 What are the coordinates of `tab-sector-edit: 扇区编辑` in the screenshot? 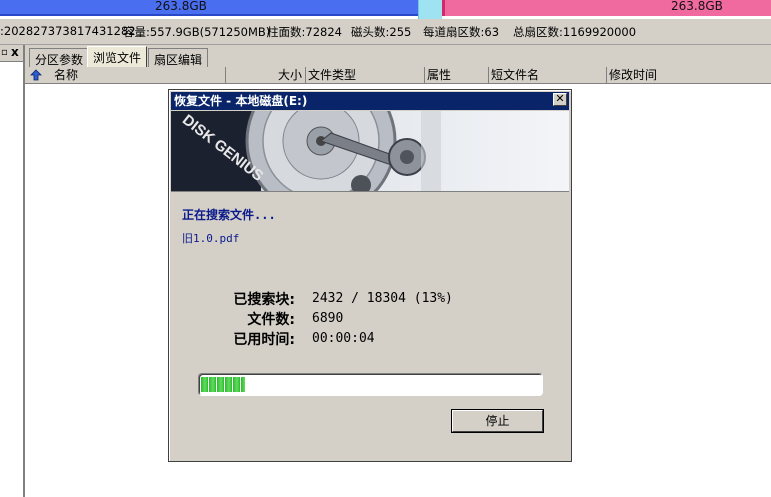 It's located at (178, 57).